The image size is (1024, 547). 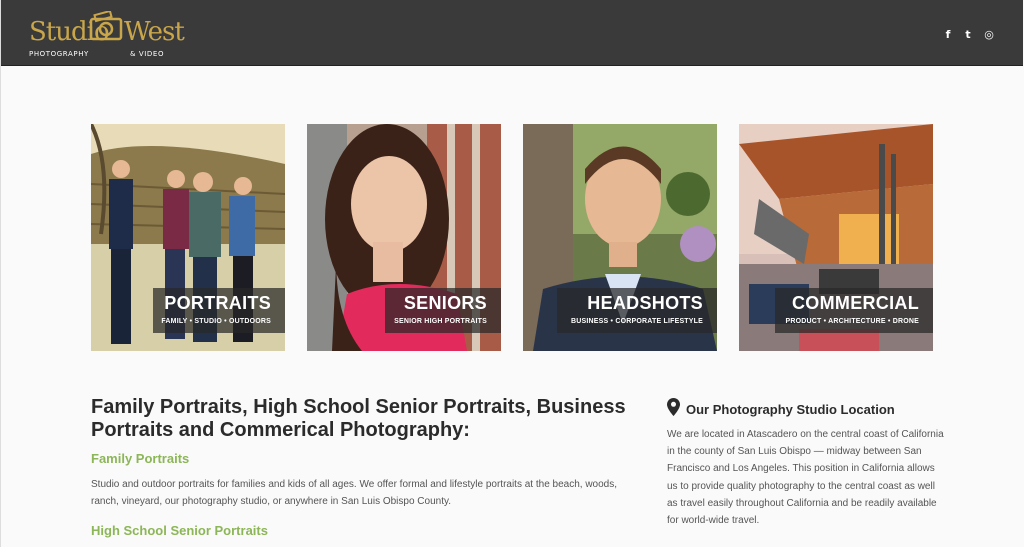 I want to click on tile-title: PORTRAITS, so click(x=217, y=303).